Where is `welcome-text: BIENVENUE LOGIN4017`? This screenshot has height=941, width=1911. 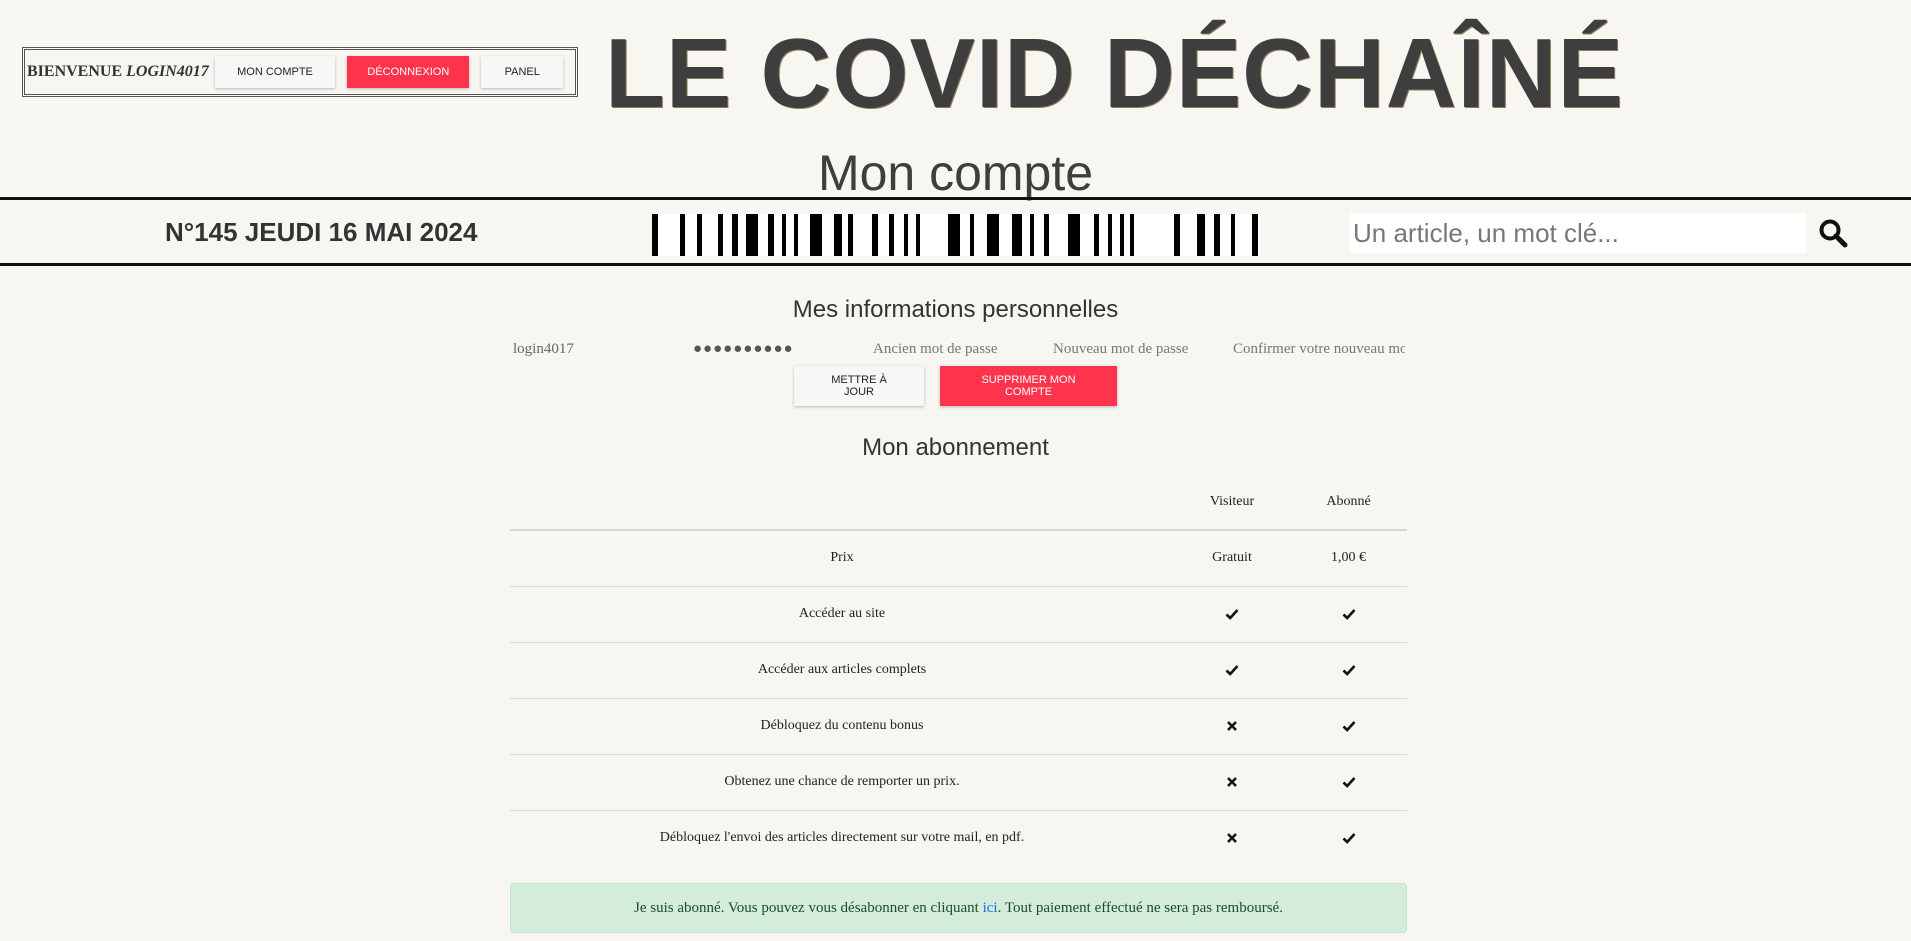
welcome-text: BIENVENUE LOGIN4017 is located at coordinates (118, 72).